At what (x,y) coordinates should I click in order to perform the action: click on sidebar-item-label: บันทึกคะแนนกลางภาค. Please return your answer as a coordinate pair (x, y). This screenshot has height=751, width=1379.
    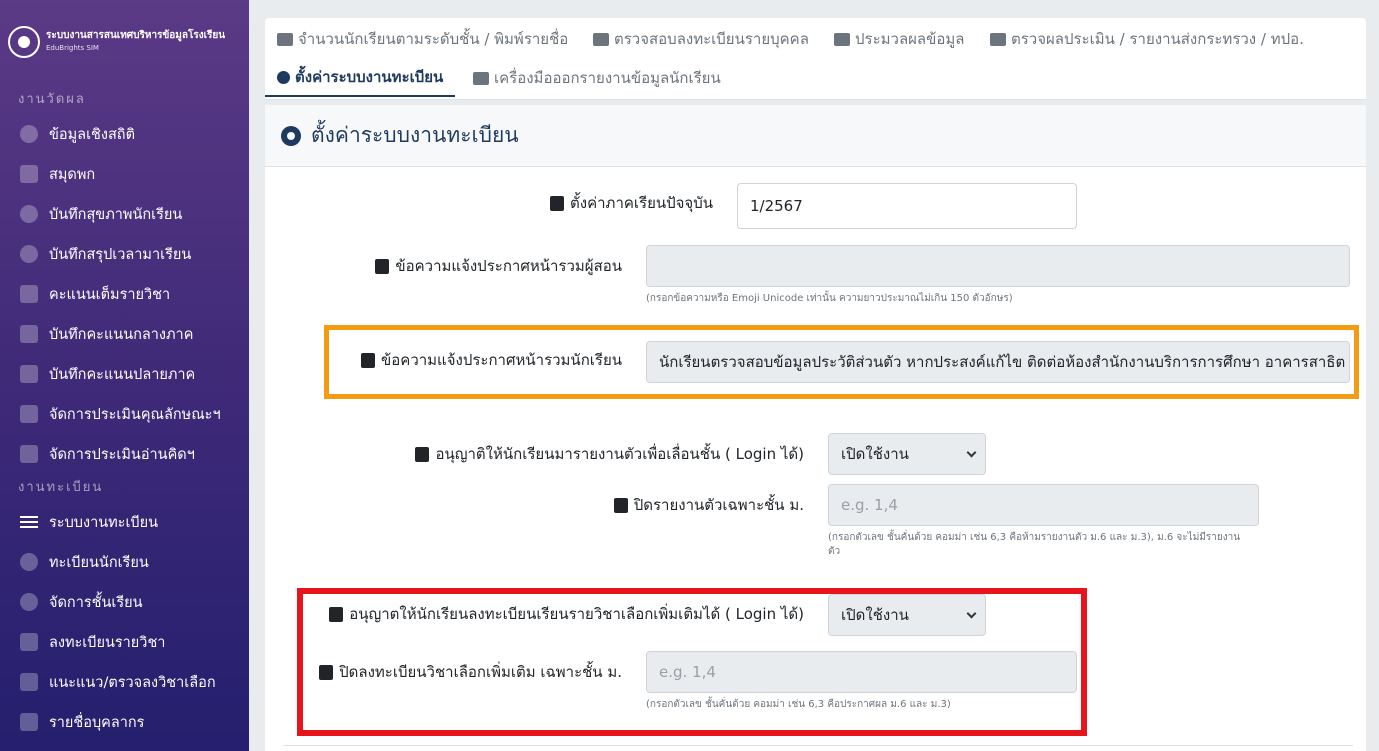
    Looking at the image, I should click on (121, 334).